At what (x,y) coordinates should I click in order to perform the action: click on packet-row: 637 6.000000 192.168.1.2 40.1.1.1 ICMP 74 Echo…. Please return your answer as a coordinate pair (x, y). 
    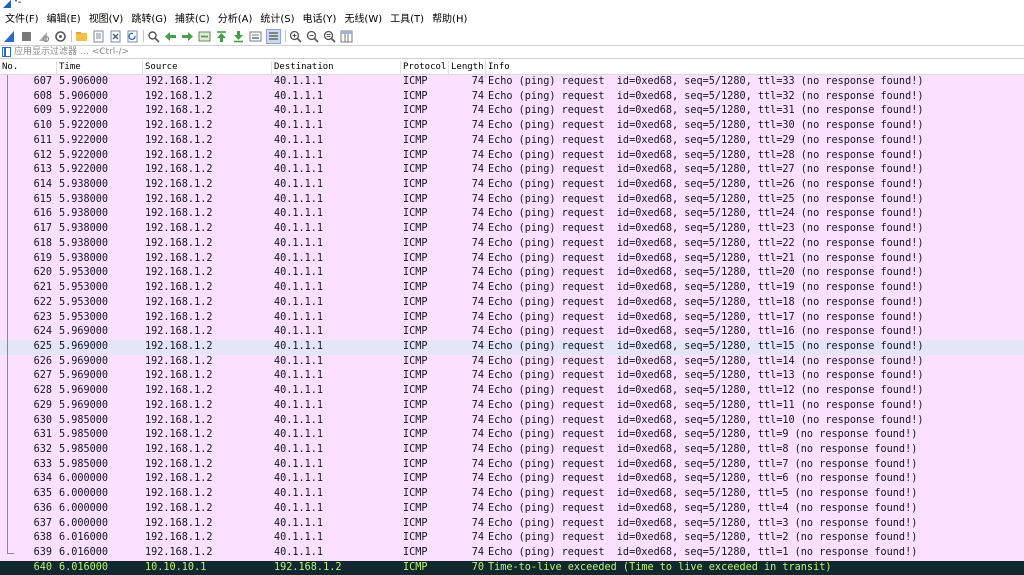
    Looking at the image, I should click on (512, 524).